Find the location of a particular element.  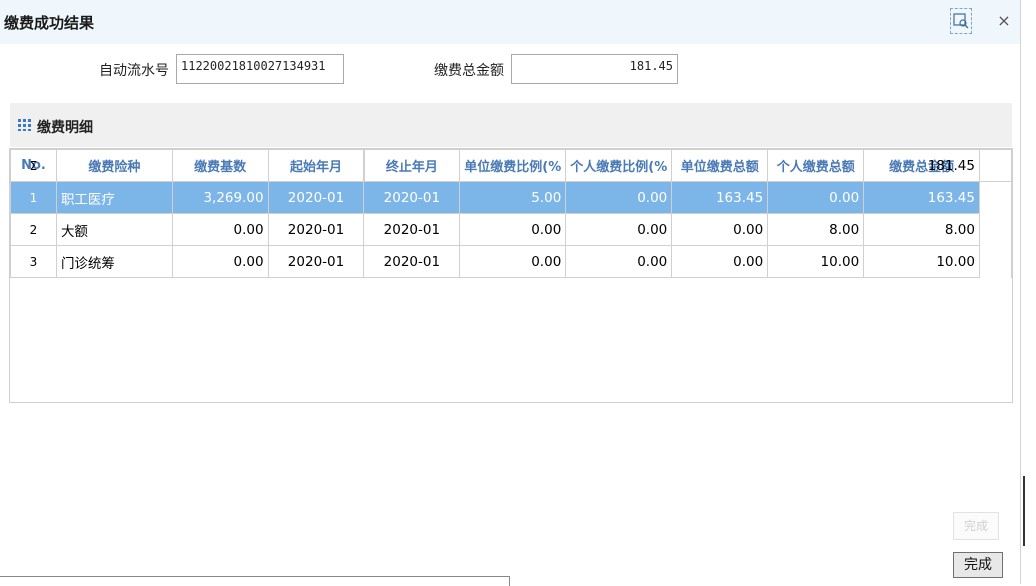

cell-total: 10.00 is located at coordinates (921, 261).